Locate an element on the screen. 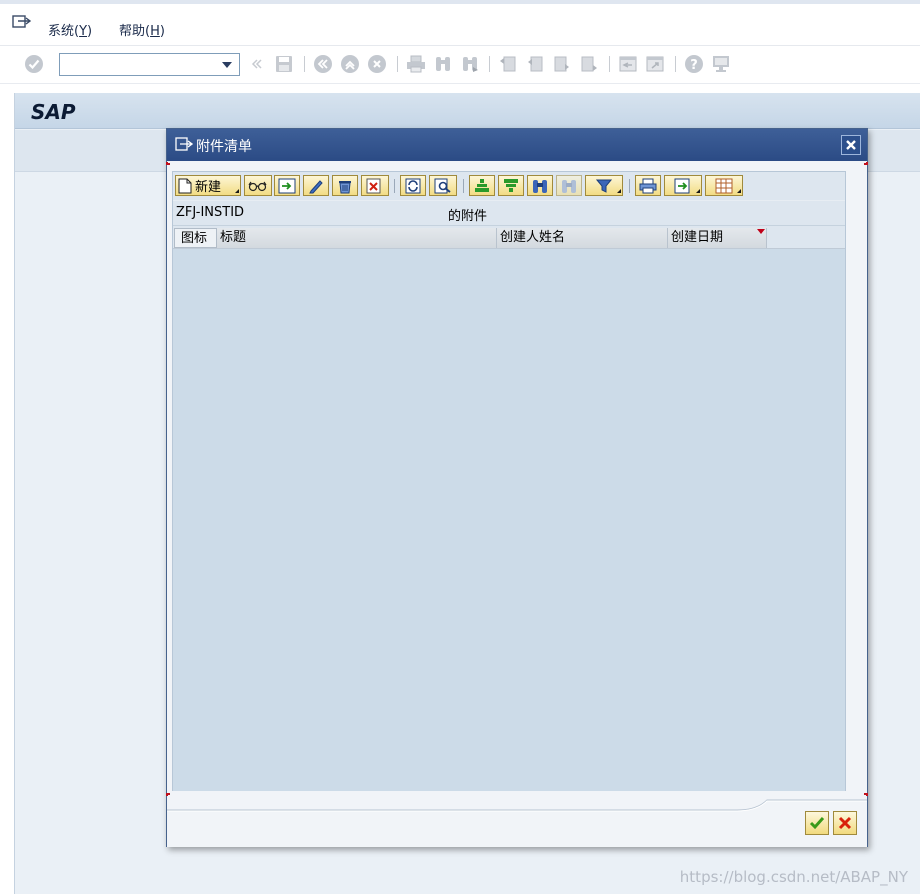 Image resolution: width=920 pixels, height=894 pixels. close-button is located at coordinates (851, 145).